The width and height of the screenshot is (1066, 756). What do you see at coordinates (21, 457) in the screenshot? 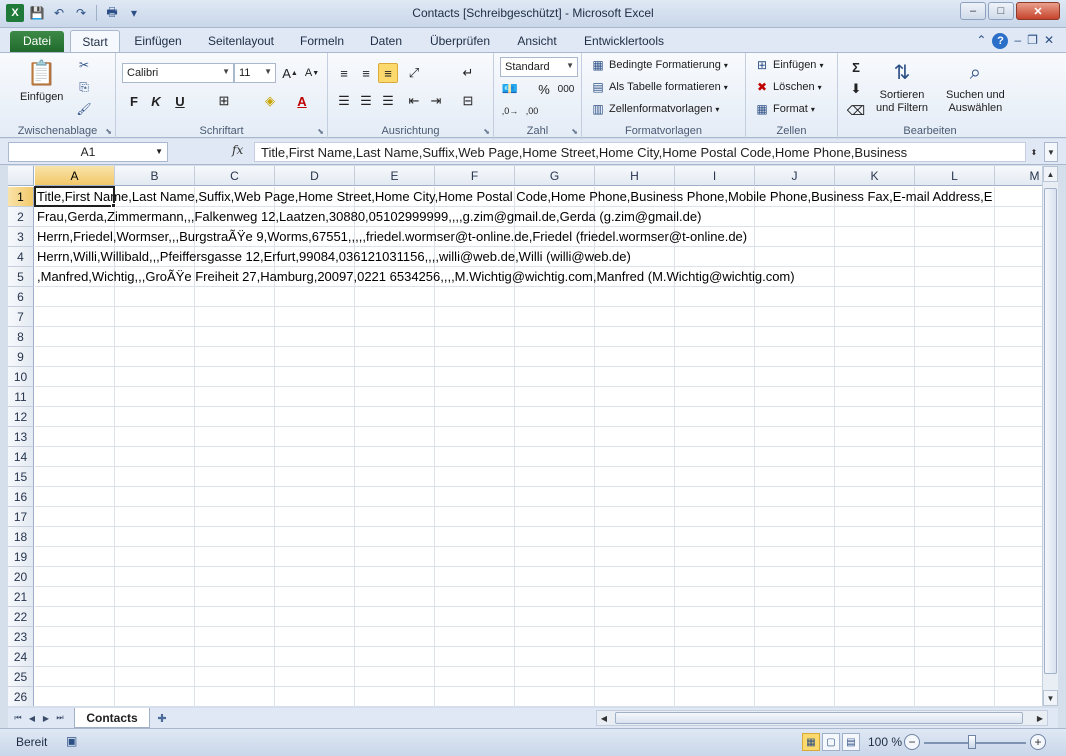
I see `row-header-14: 14` at bounding box center [21, 457].